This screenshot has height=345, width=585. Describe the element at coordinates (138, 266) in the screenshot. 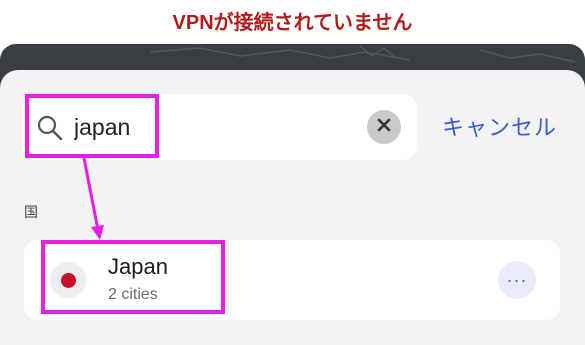

I see `country-name: Japan` at that location.